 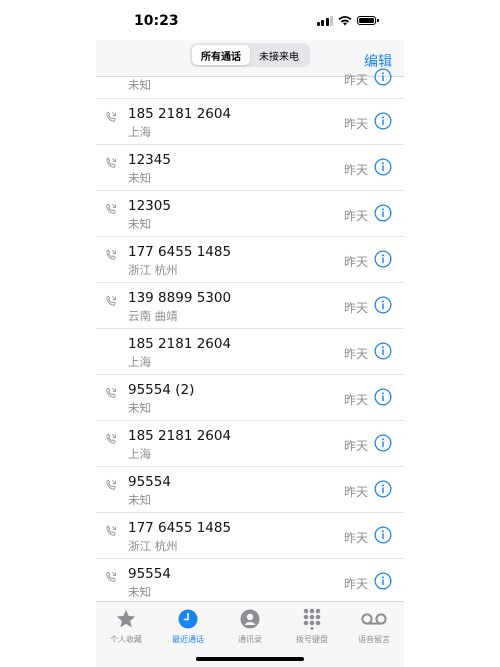 I want to click on clock-icon, so click(x=188, y=619).